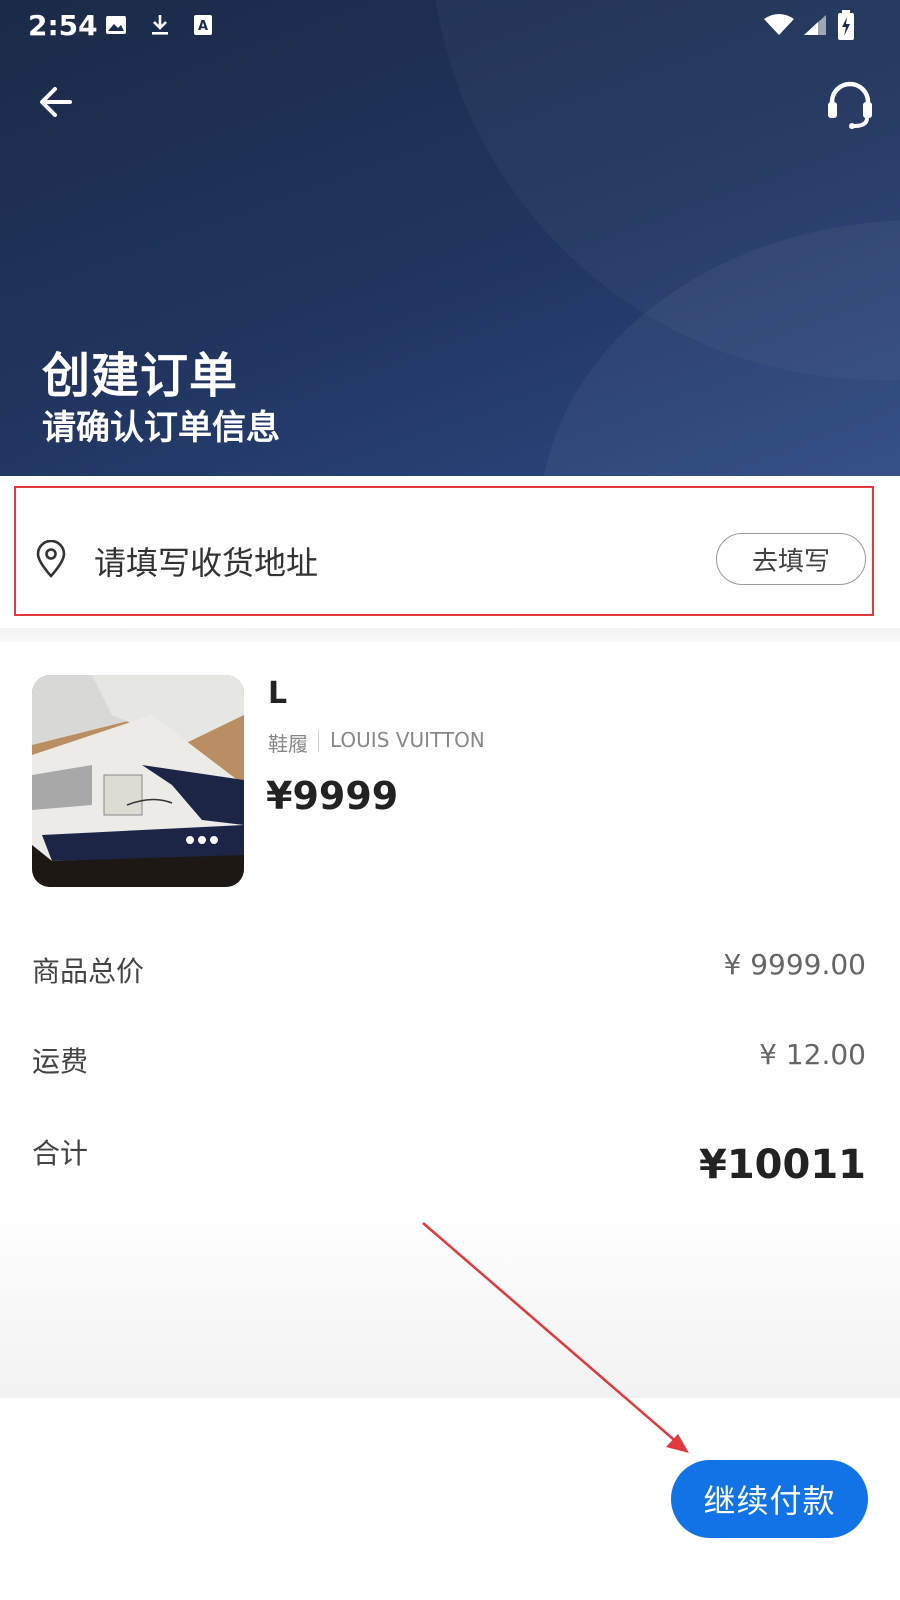  What do you see at coordinates (51, 559) in the screenshot?
I see `location-pin-icon` at bounding box center [51, 559].